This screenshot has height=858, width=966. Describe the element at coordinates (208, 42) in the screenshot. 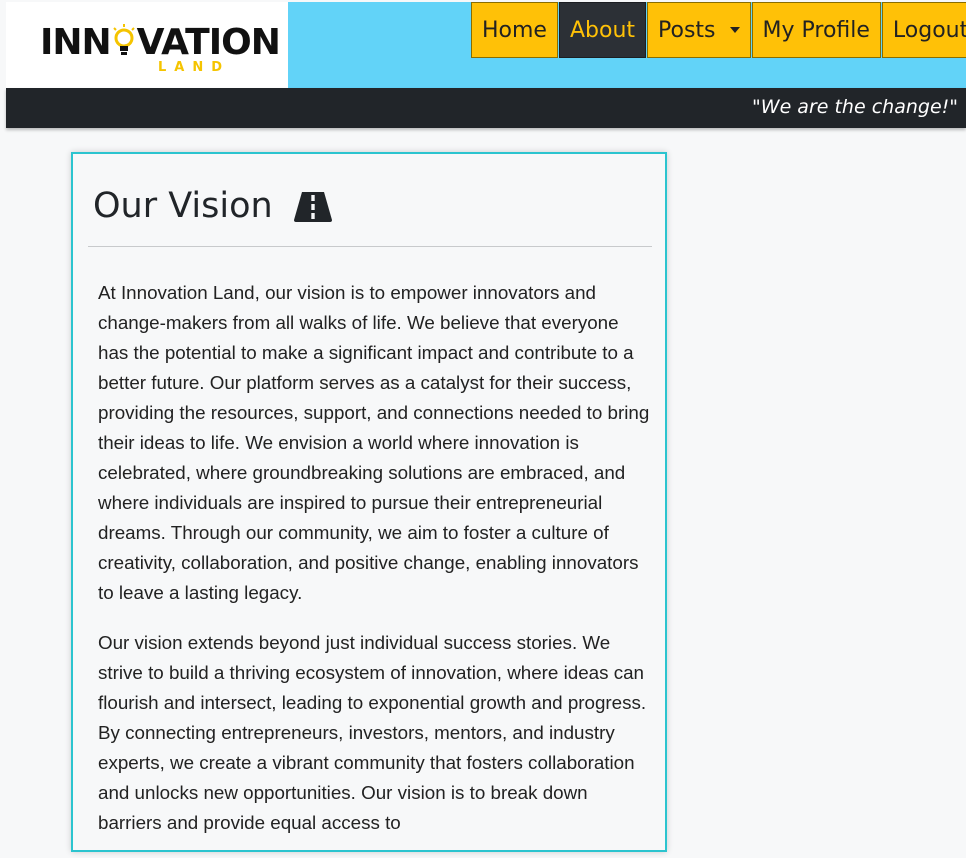

I see `logo-text-right: VATION` at that location.